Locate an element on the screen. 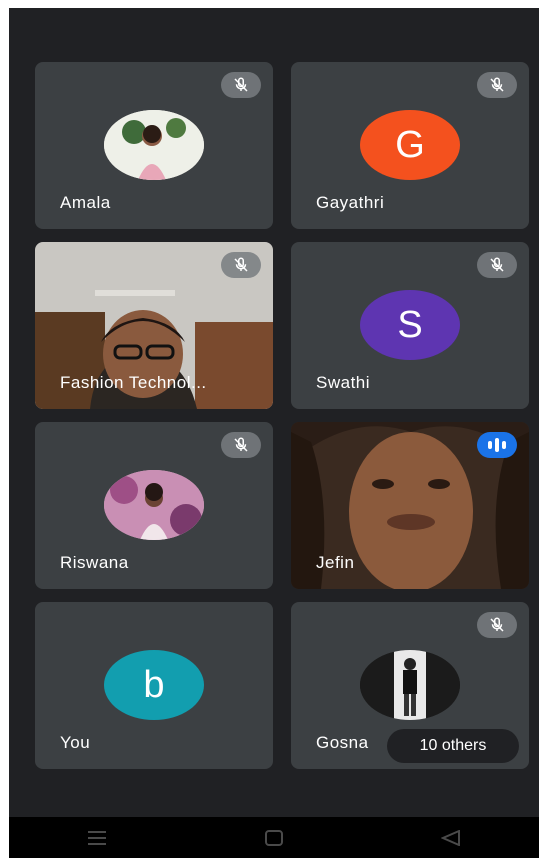 The width and height of the screenshot is (547, 858). participant-name: Riswana is located at coordinates (94, 562).